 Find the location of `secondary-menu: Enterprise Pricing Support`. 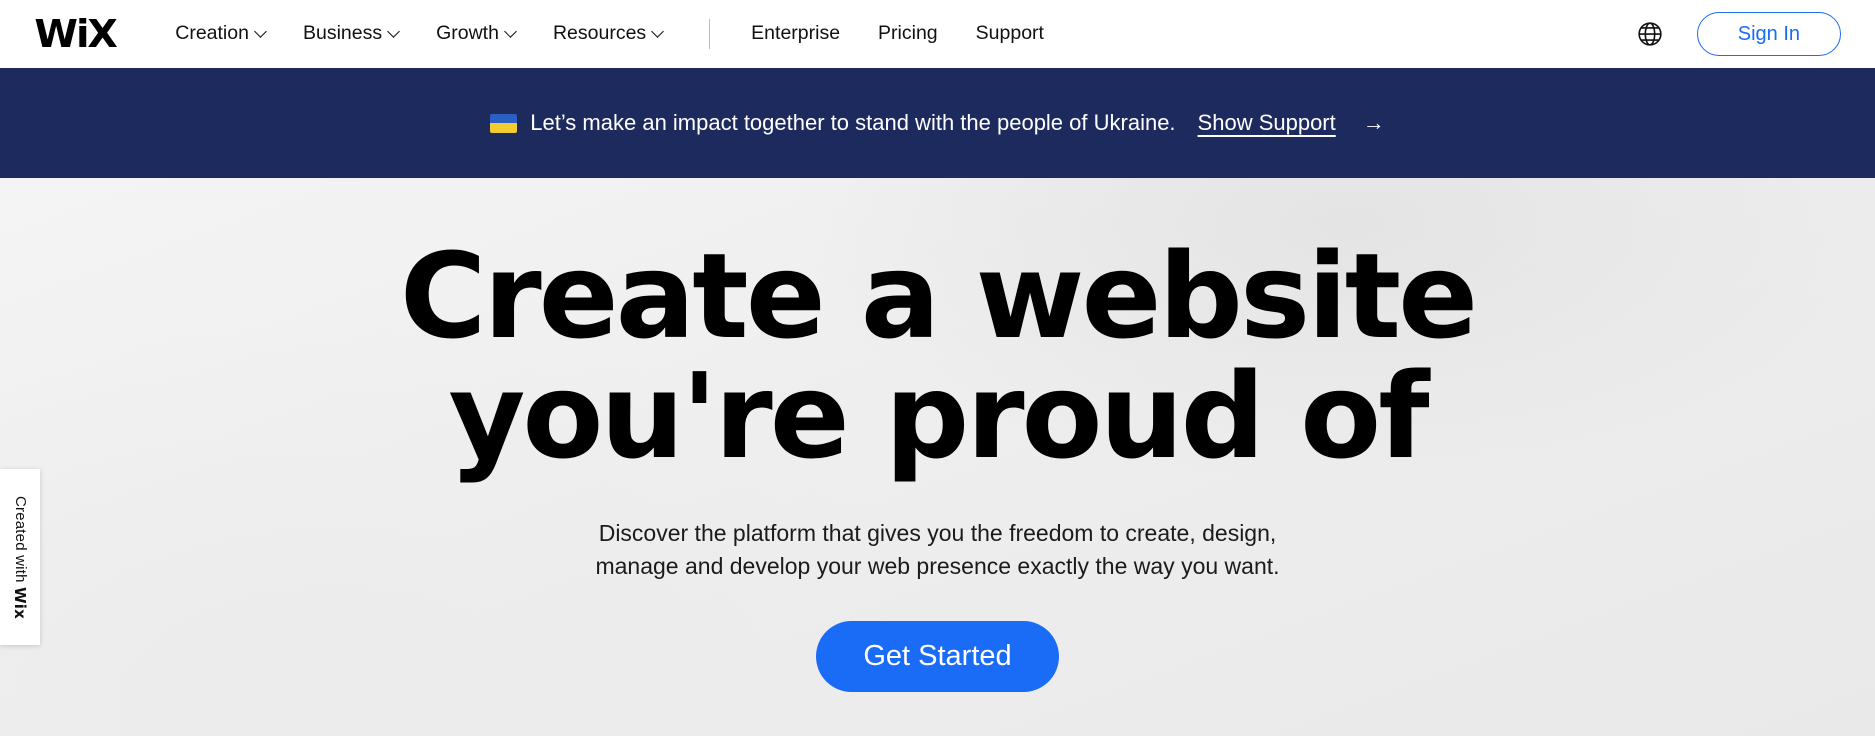

secondary-menu: Enterprise Pricing Support is located at coordinates (897, 34).